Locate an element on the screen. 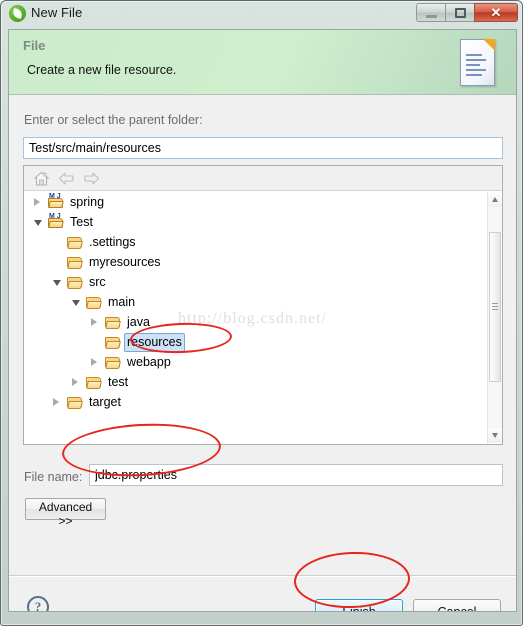 The height and width of the screenshot is (626, 523). maximize-button is located at coordinates (459, 12).